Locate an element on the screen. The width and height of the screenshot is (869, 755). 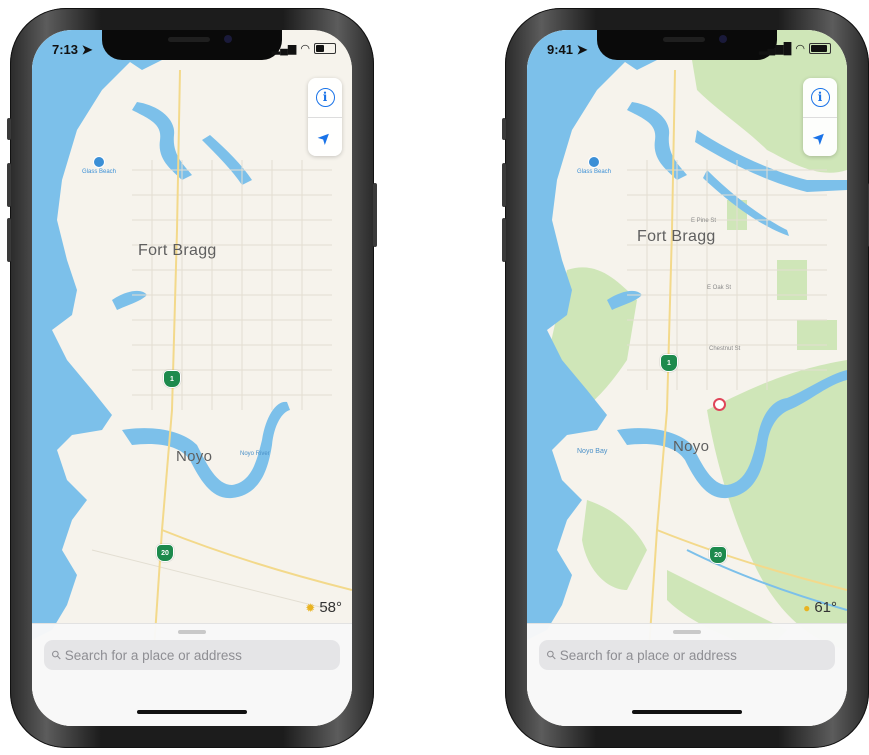
river-label: Noyo River is located at coordinates (255, 454).